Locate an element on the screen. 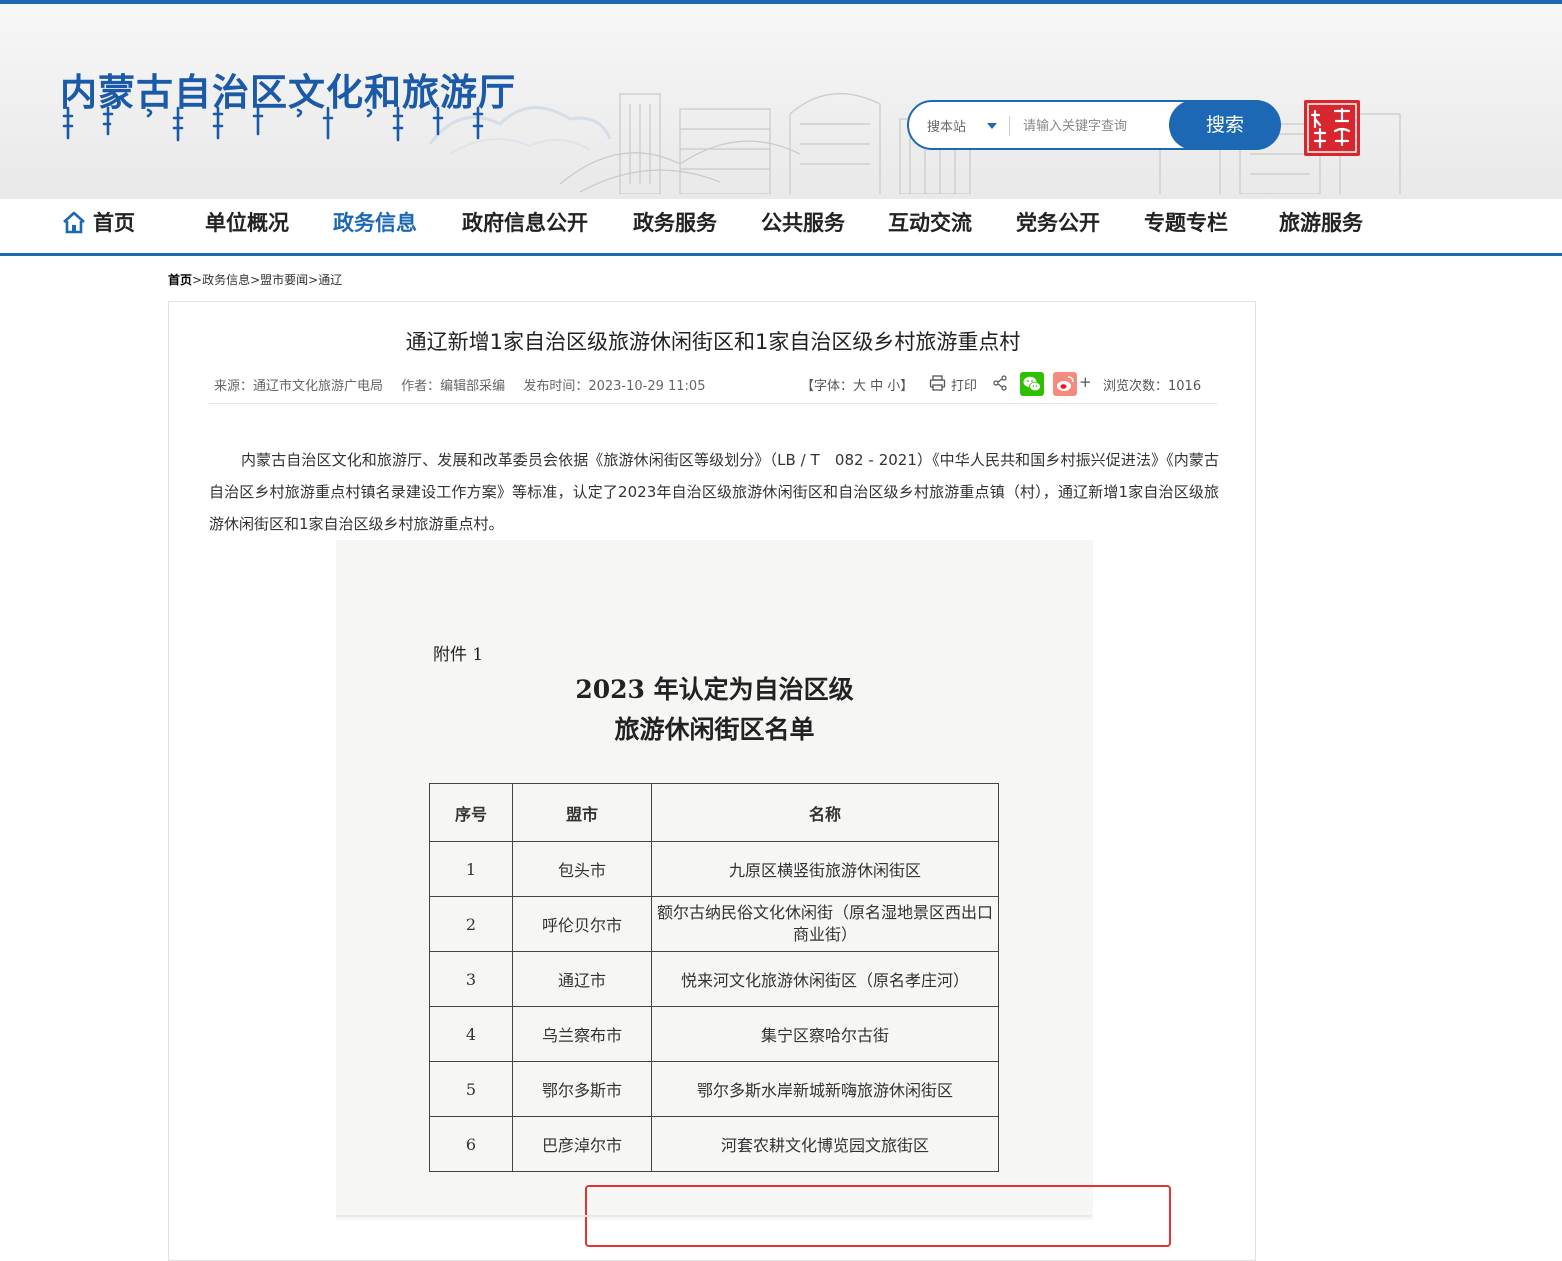 The height and width of the screenshot is (1261, 1562). table-row: 2 呼伦贝尔市 额尔古纳民俗文化休闲街（原名湿地景区西出口商业街） is located at coordinates (714, 924).